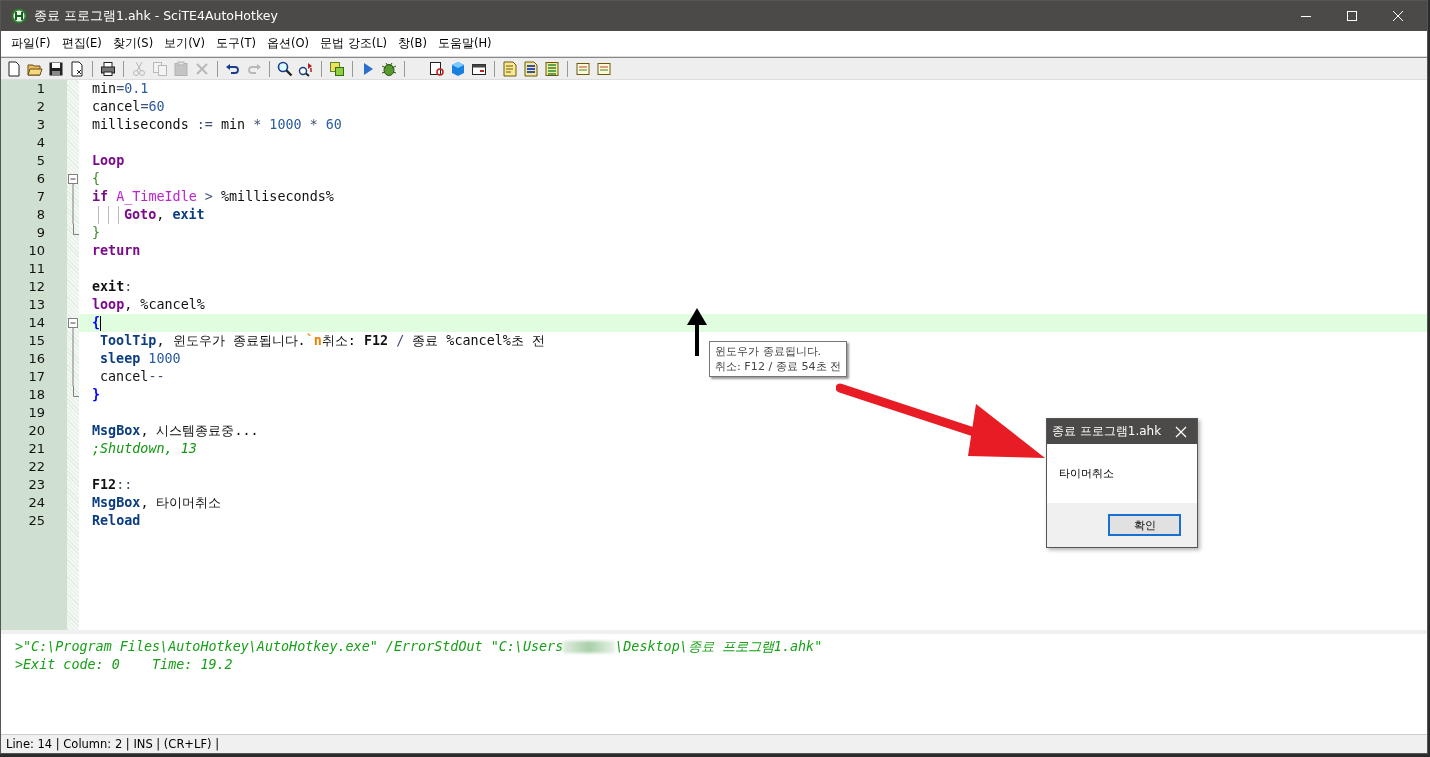 Image resolution: width=1430 pixels, height=757 pixels. Describe the element at coordinates (40, 89) in the screenshot. I see `line-number: 1` at that location.